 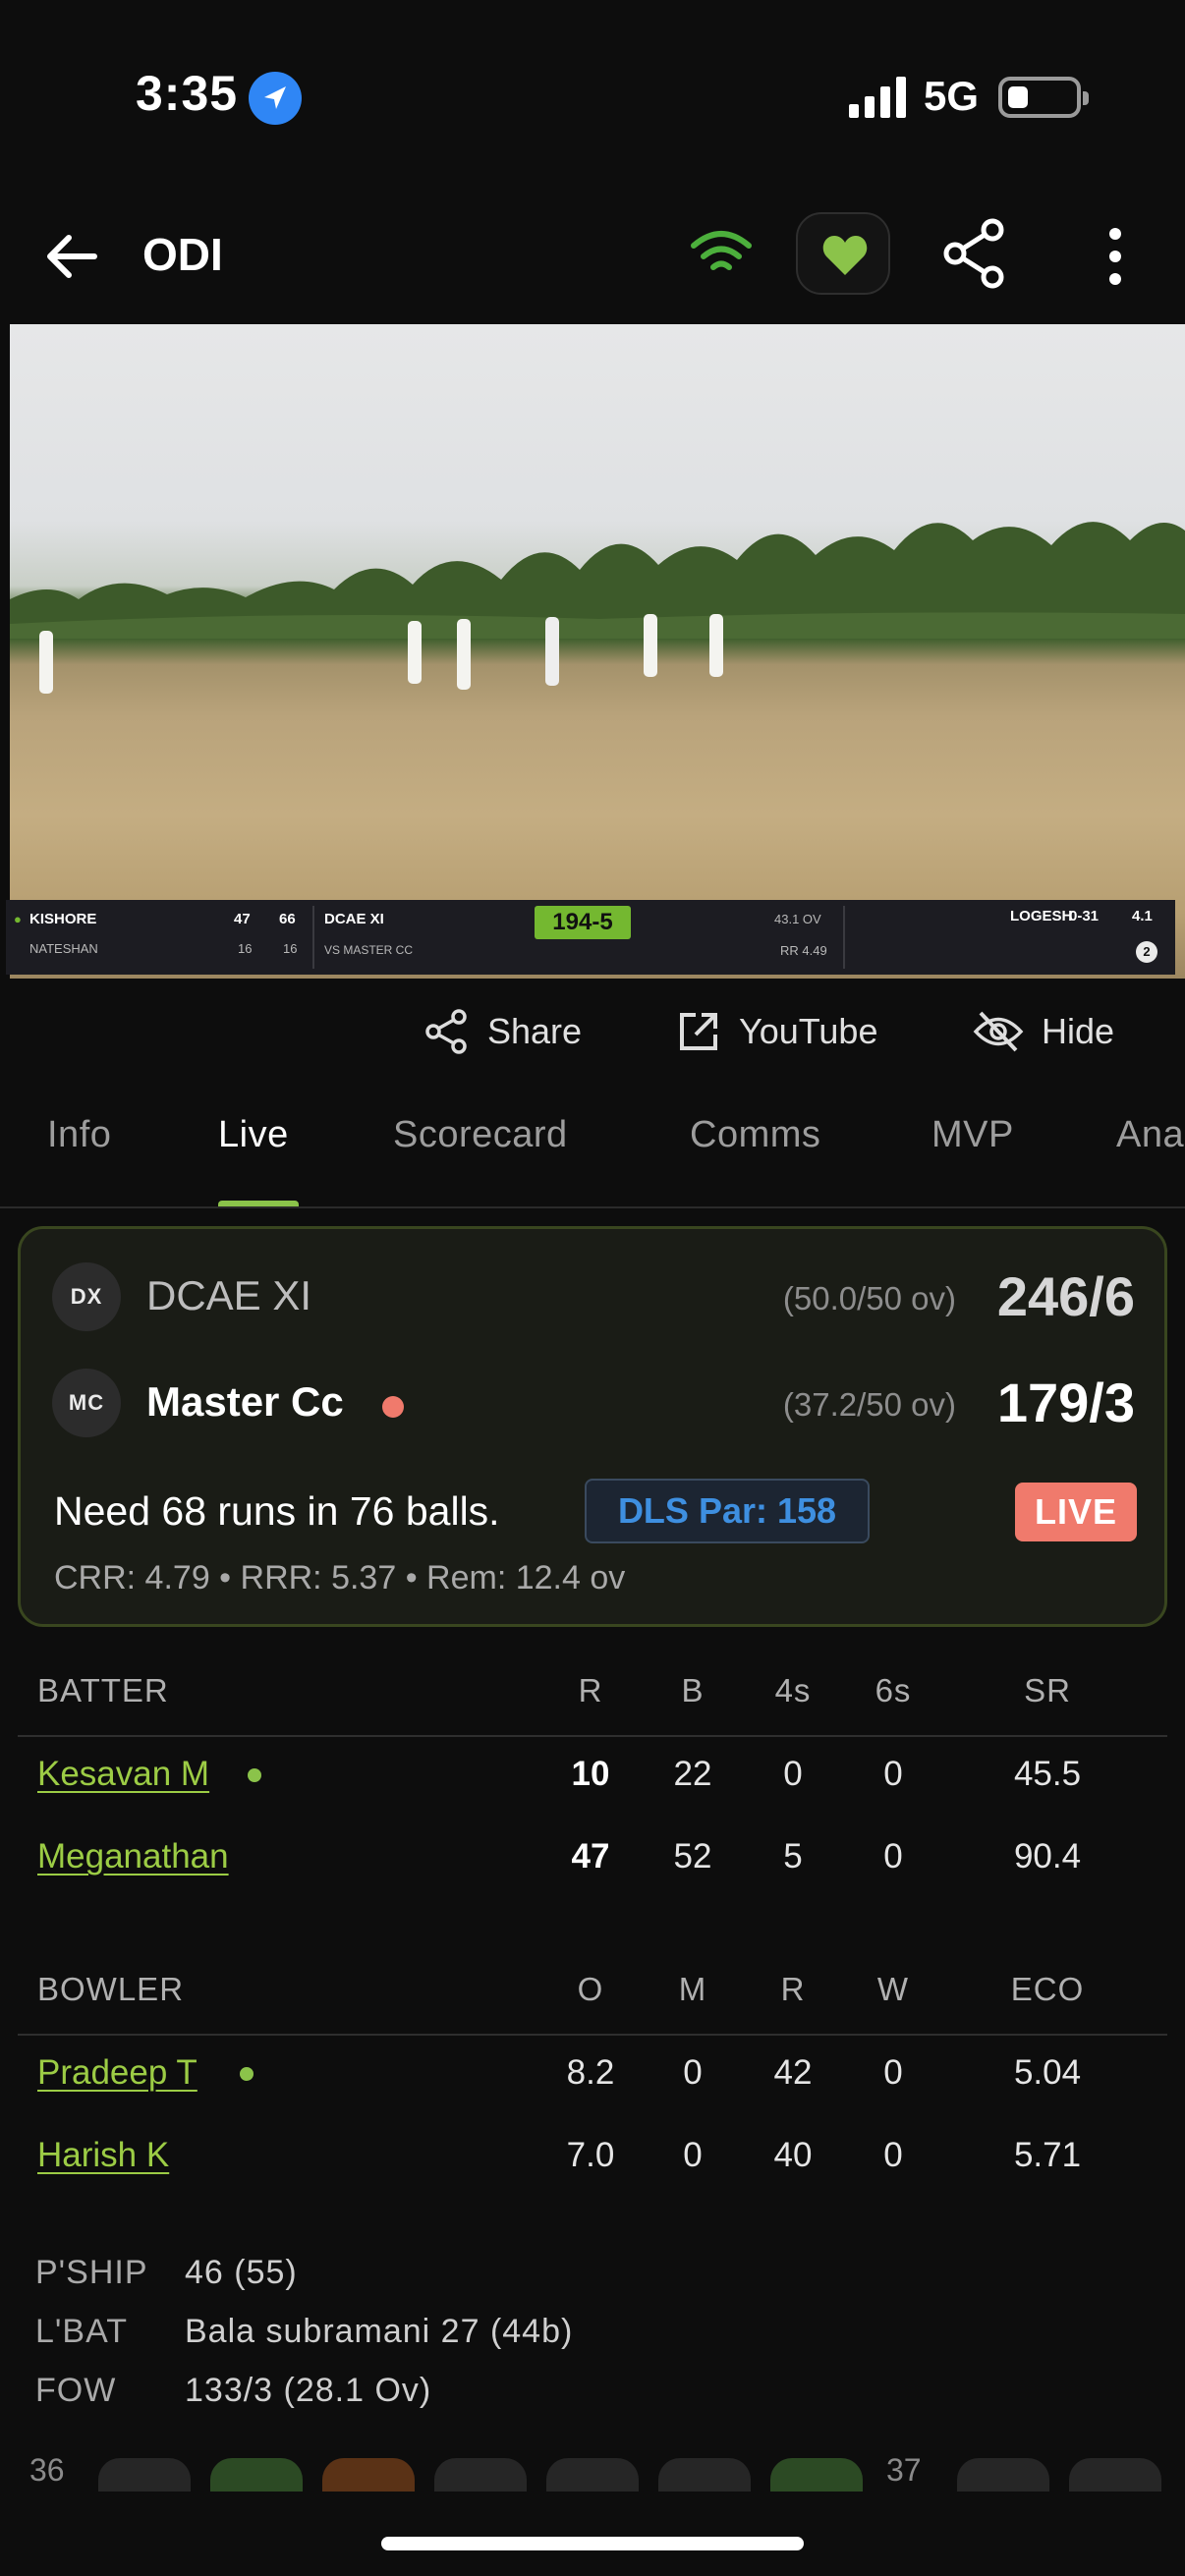 What do you see at coordinates (1150, 1135) in the screenshot?
I see `tab-analysis: Ana` at bounding box center [1150, 1135].